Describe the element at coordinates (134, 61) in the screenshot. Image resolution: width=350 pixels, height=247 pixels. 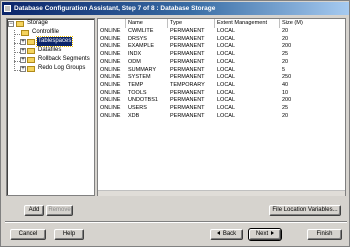
I see `table-cell-name: ODM` at that location.